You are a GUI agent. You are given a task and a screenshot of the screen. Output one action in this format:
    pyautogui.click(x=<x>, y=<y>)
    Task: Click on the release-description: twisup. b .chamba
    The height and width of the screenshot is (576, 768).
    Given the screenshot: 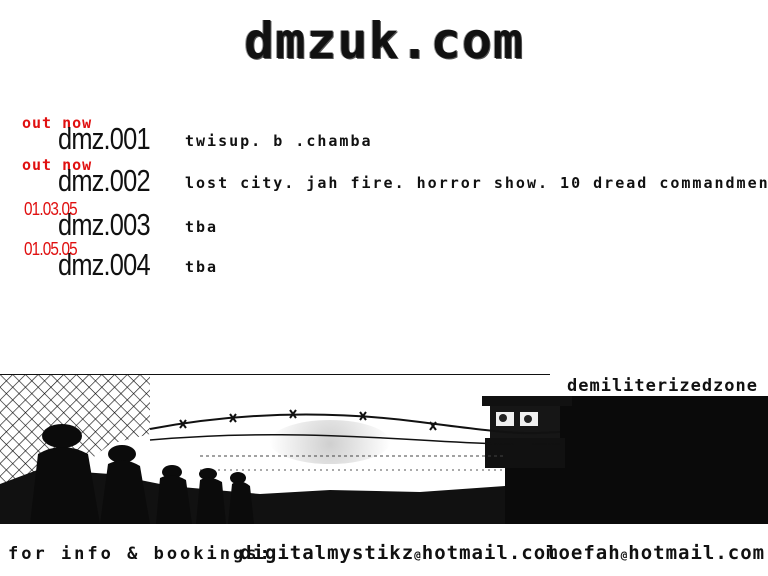 What is the action you would take?
    pyautogui.click(x=279, y=141)
    